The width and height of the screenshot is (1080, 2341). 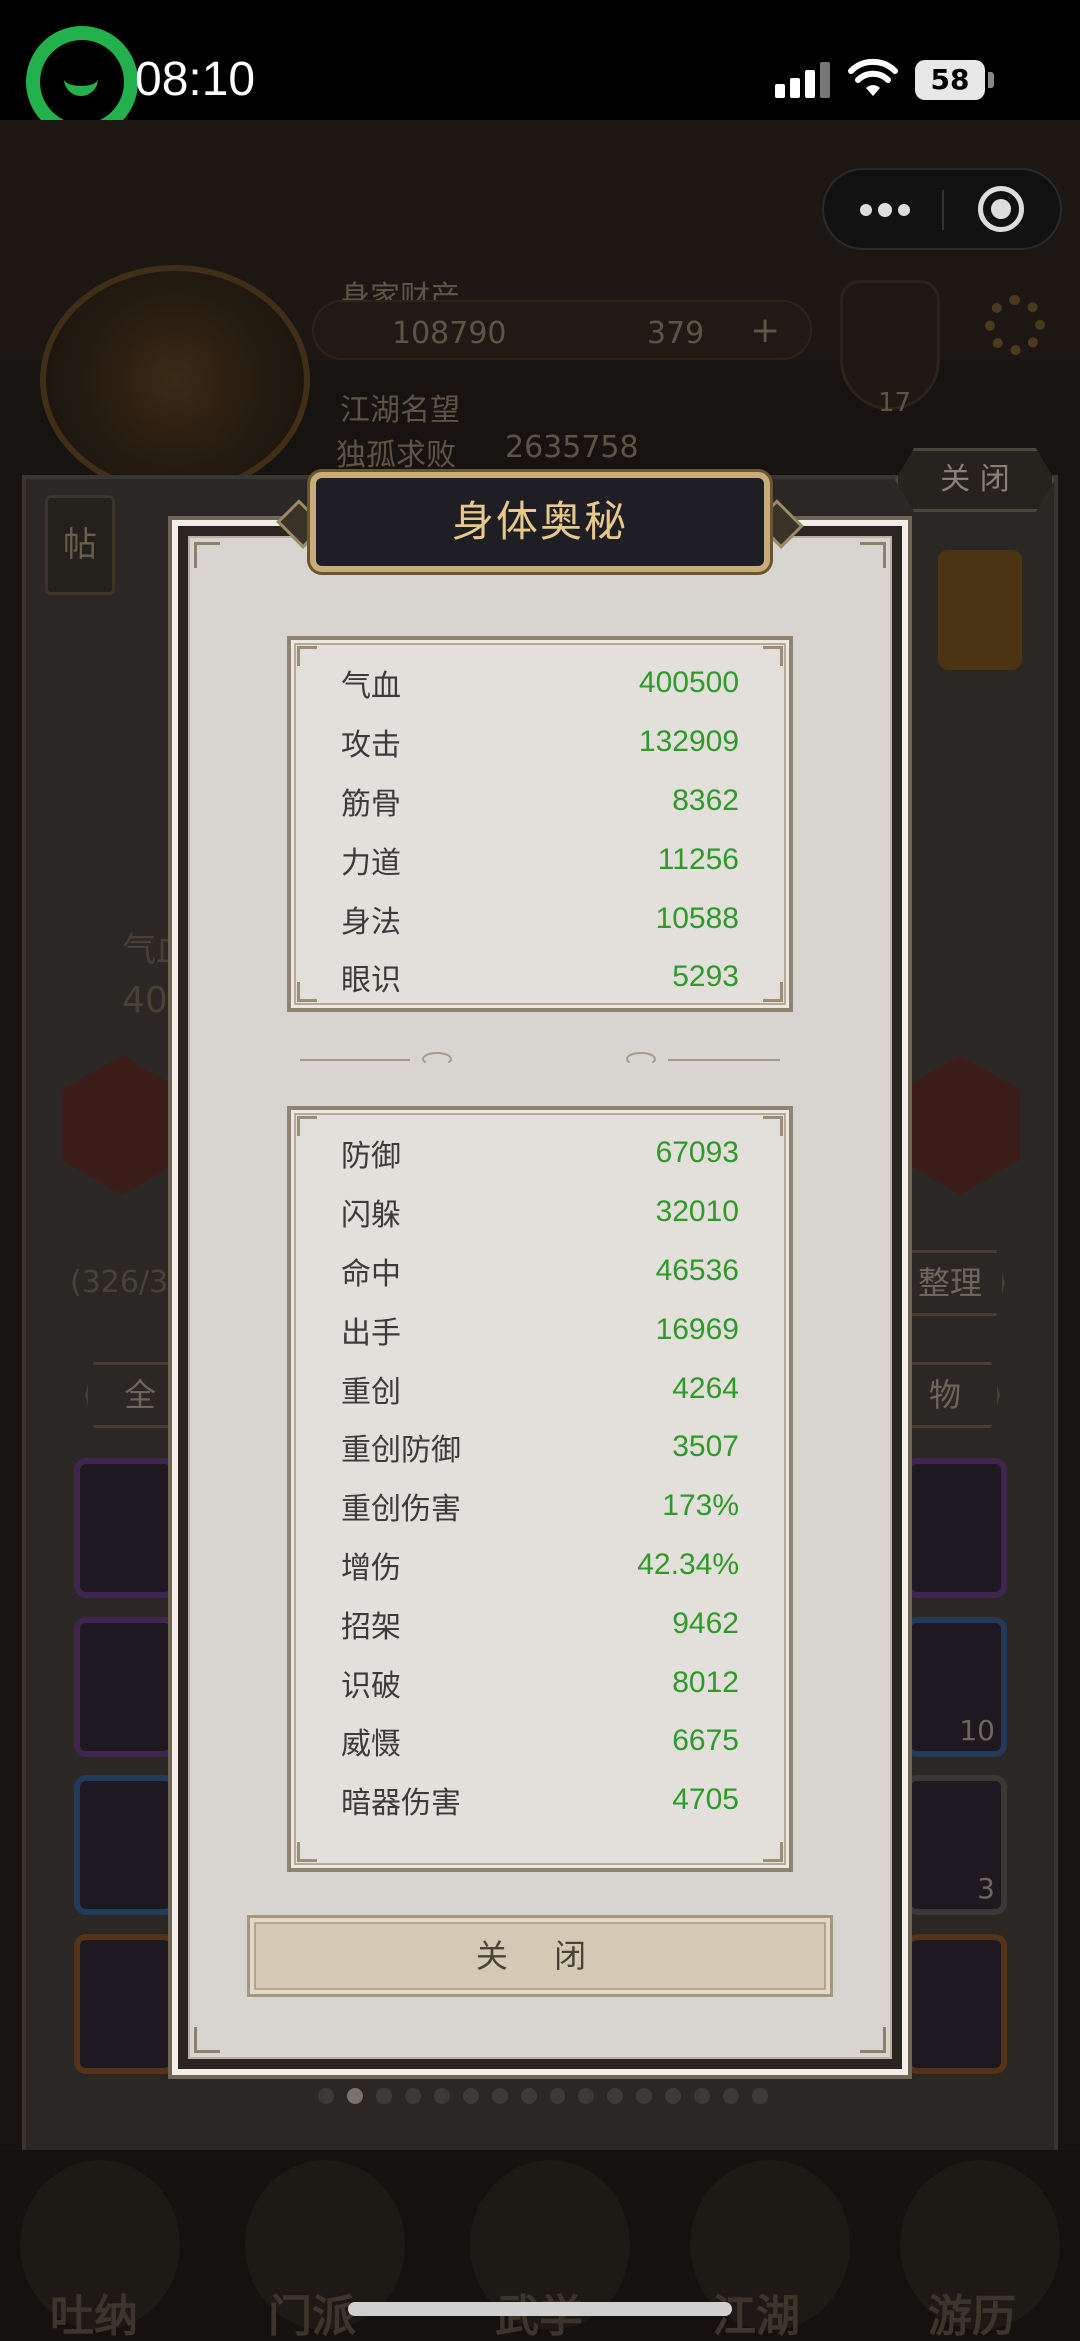 I want to click on stat-row: 重创防御 3507, so click(x=540, y=1447).